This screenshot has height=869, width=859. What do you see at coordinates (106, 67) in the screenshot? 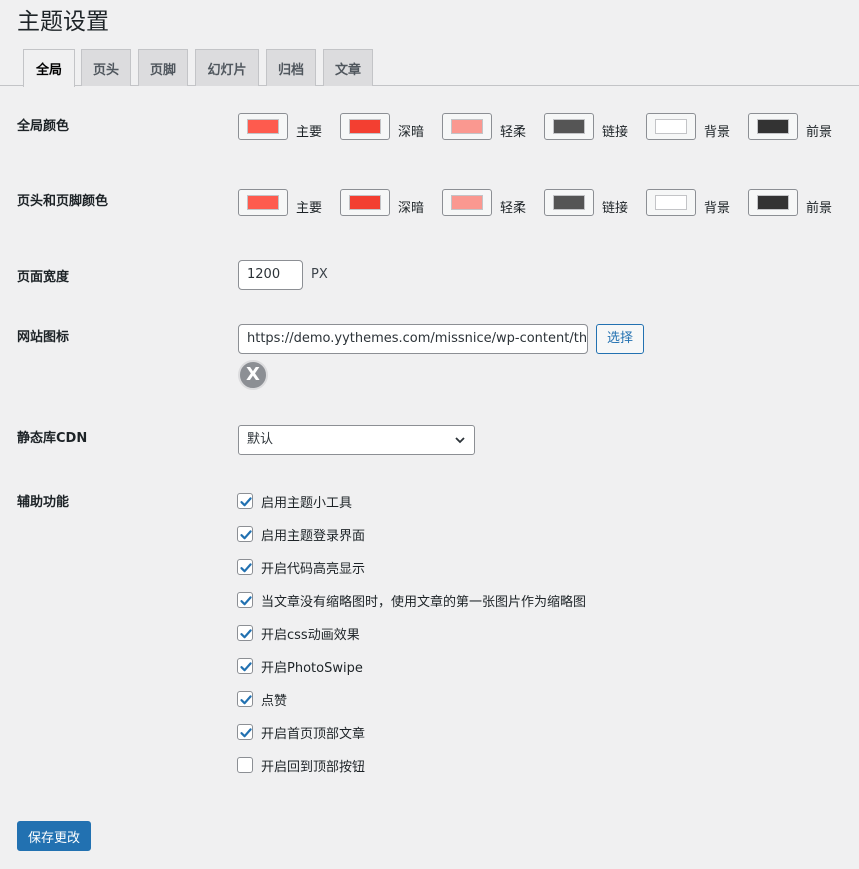
I see `tab-header: 页头` at bounding box center [106, 67].